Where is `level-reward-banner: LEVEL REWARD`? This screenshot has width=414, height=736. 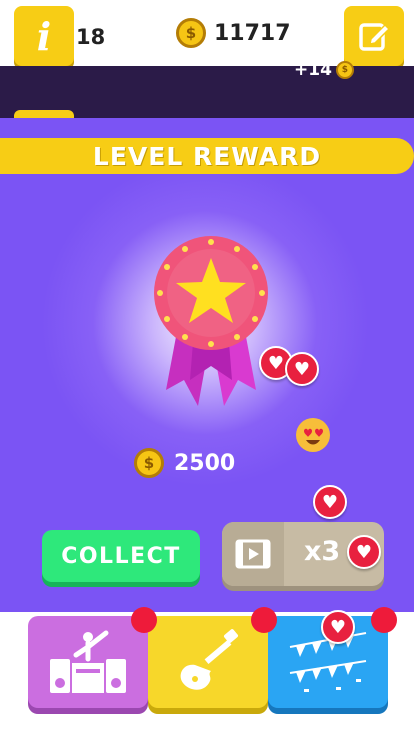
level-reward-banner: LEVEL REWARD is located at coordinates (207, 156).